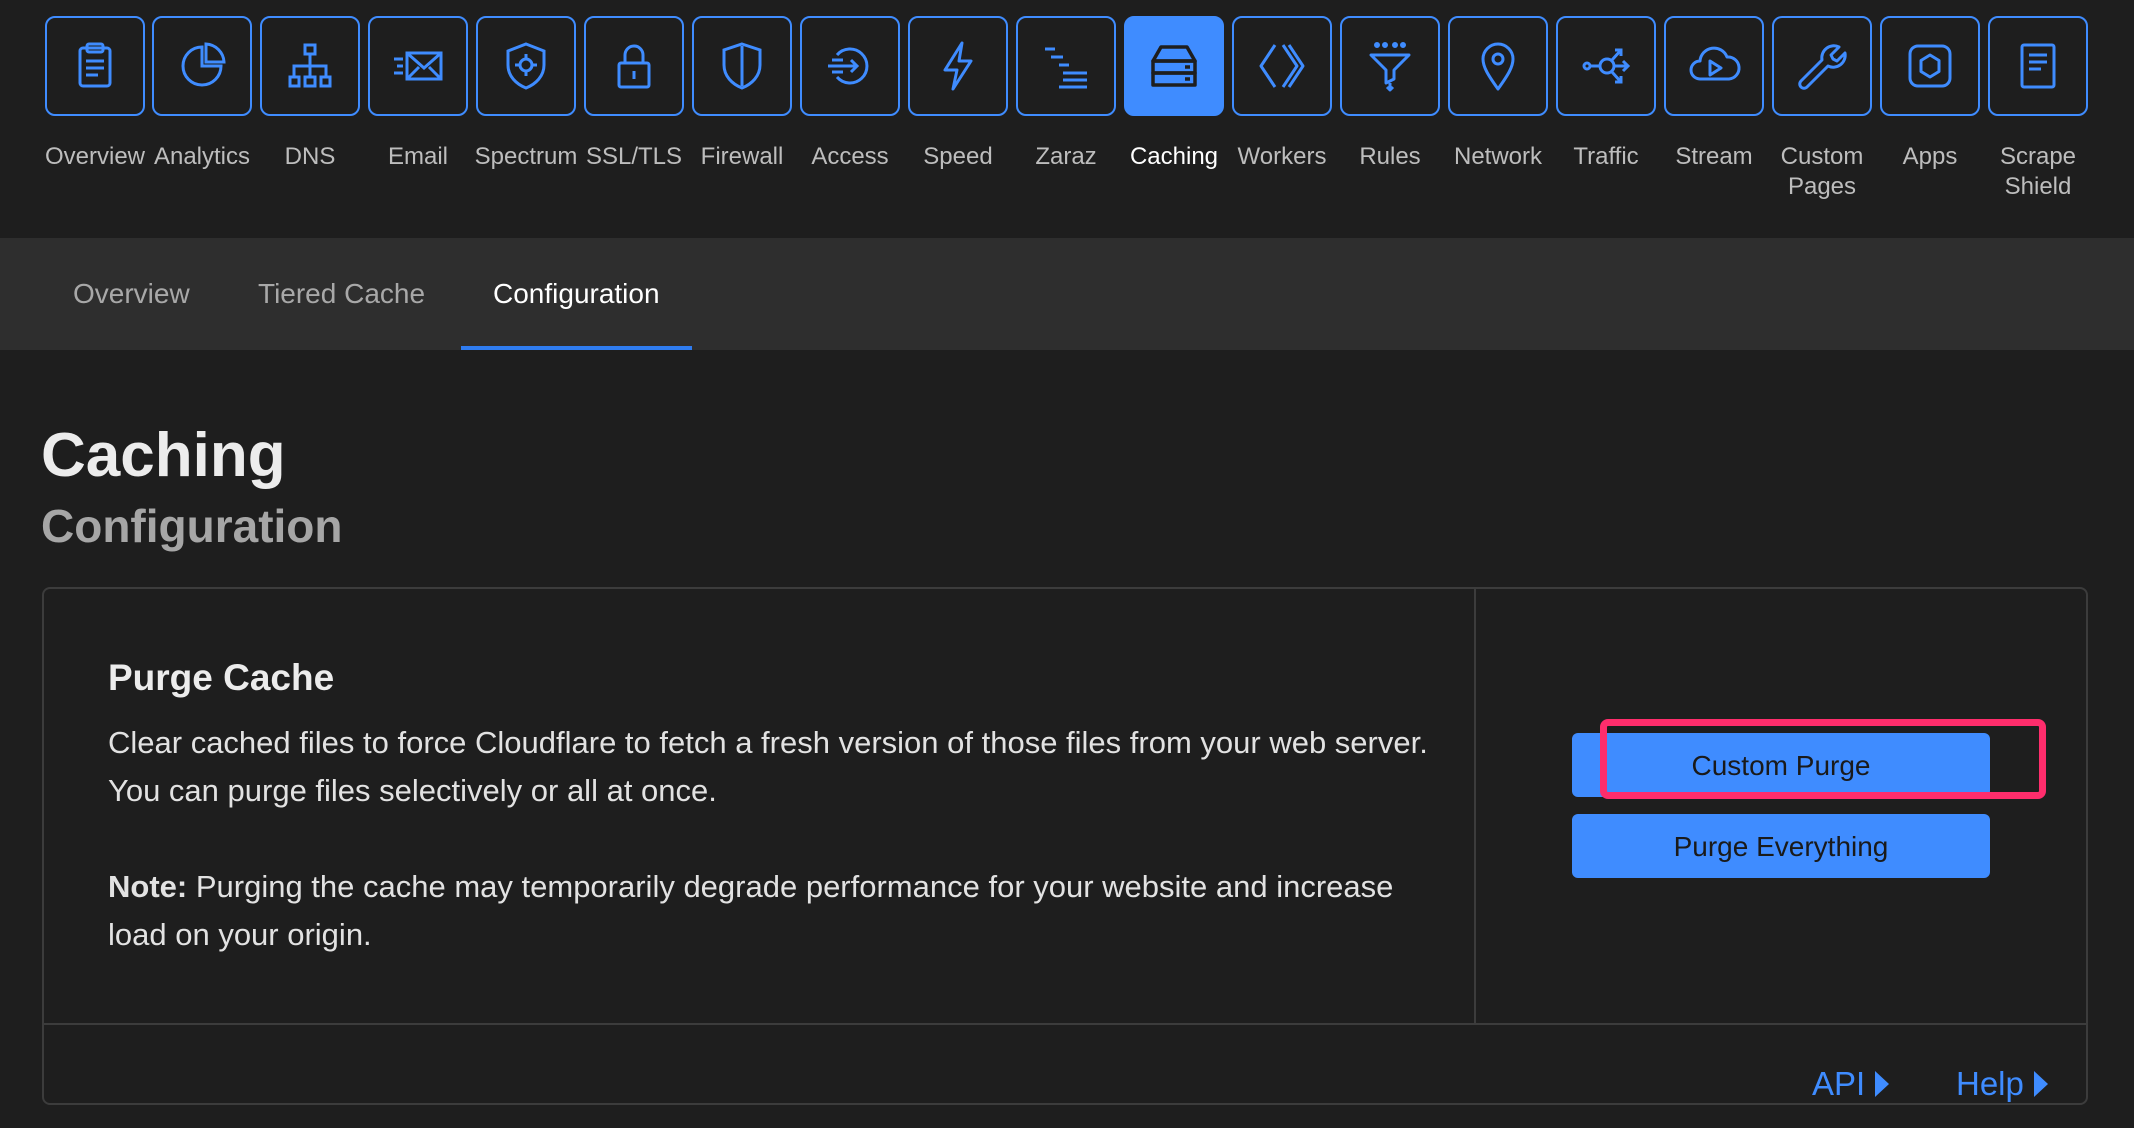 This screenshot has width=2134, height=1128. I want to click on nav-item-caching: Caching, so click(1174, 94).